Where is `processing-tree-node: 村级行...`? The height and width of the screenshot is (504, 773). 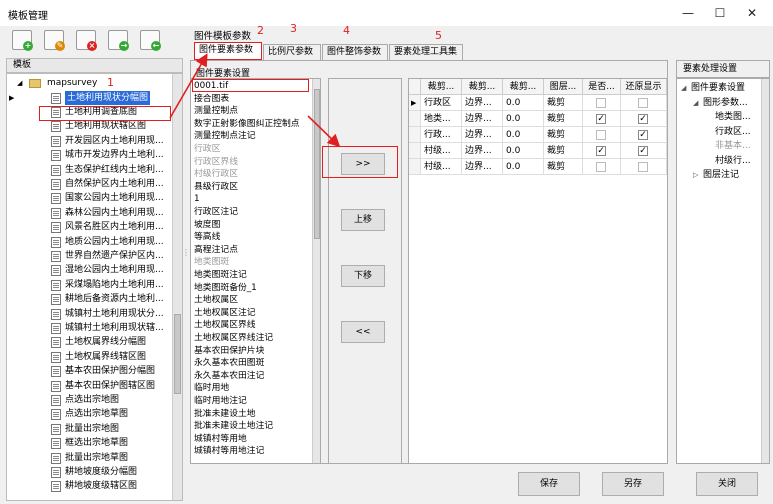
processing-tree-node: 村级行... is located at coordinates (728, 161).